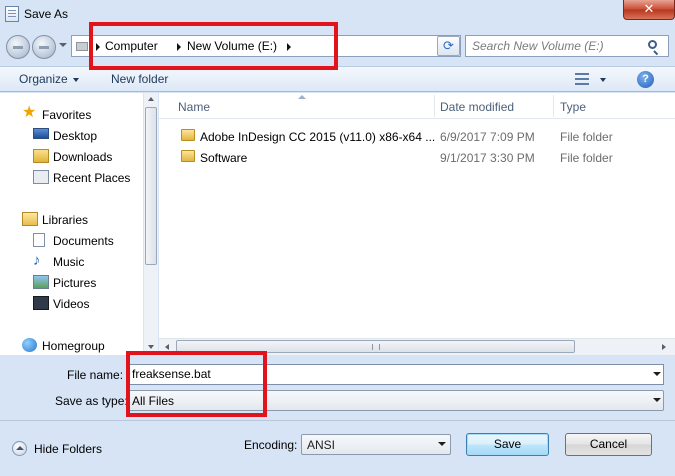  Describe the element at coordinates (194, 107) in the screenshot. I see `column-header-name: Name` at that location.